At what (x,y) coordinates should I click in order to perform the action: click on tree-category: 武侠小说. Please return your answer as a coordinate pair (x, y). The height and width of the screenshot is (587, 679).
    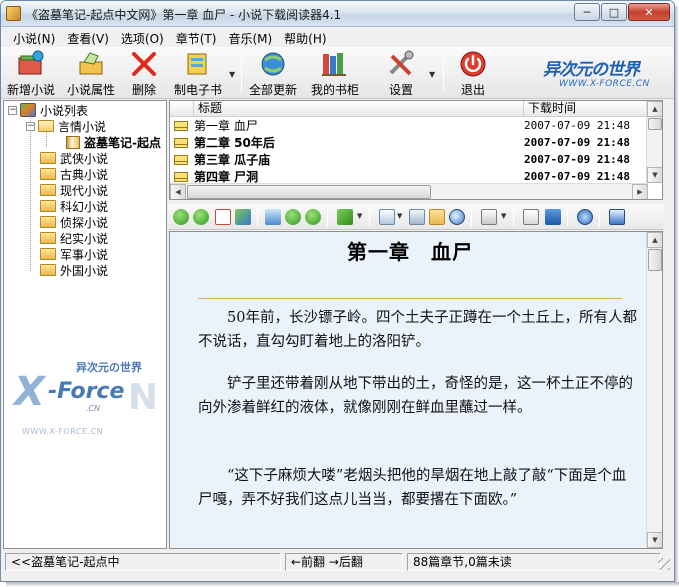
    Looking at the image, I should click on (74, 158).